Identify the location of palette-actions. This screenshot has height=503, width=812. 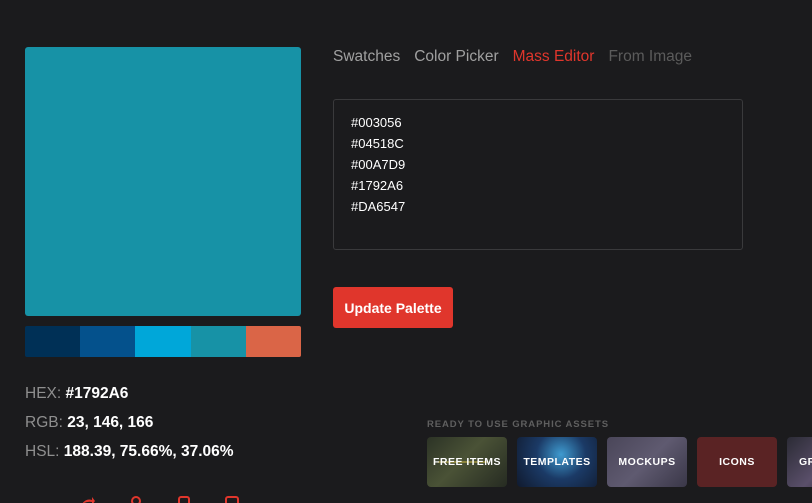
(160, 499).